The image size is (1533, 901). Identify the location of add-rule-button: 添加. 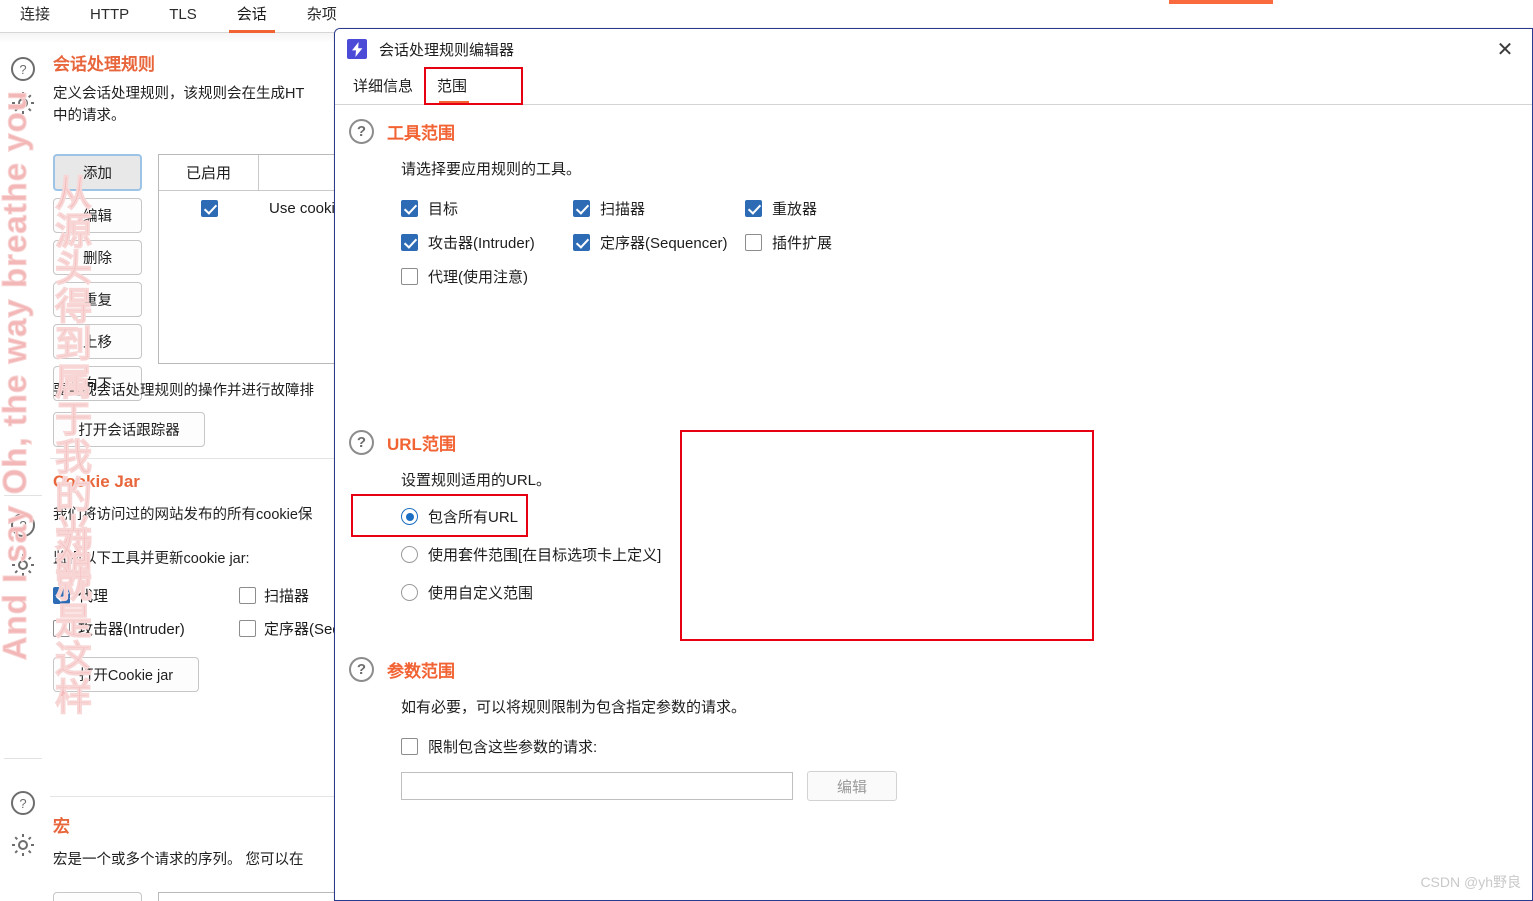
(97, 172).